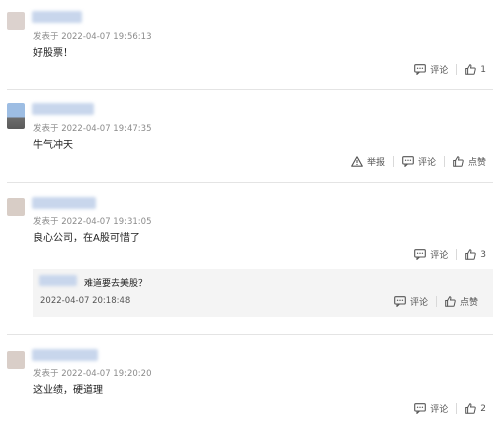  I want to click on post-meta: 发表于 2022-04-07 19:47:35, so click(92, 129).